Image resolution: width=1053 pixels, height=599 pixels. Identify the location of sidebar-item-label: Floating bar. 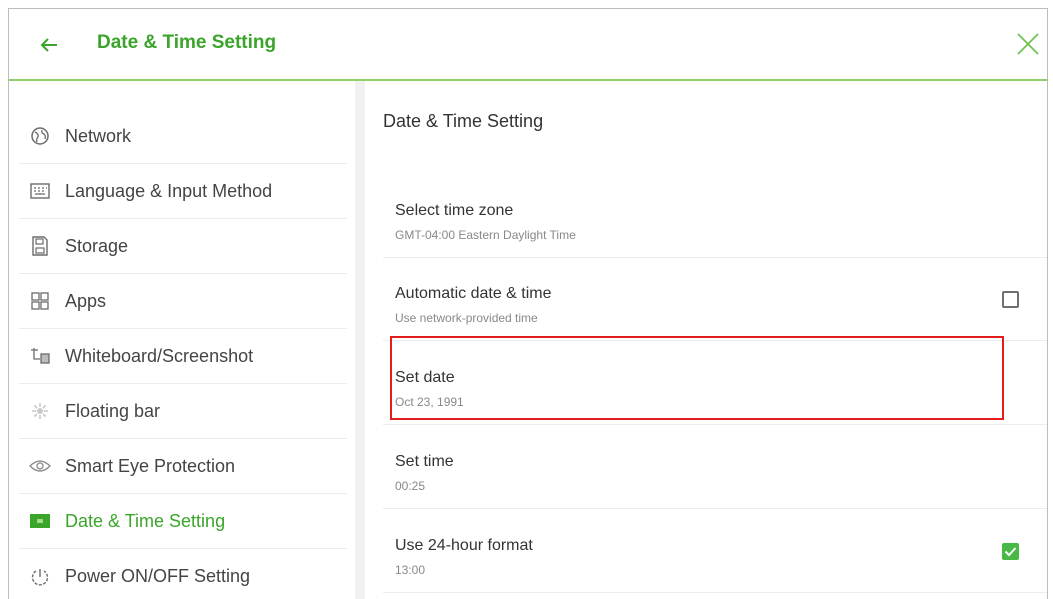
(113, 410).